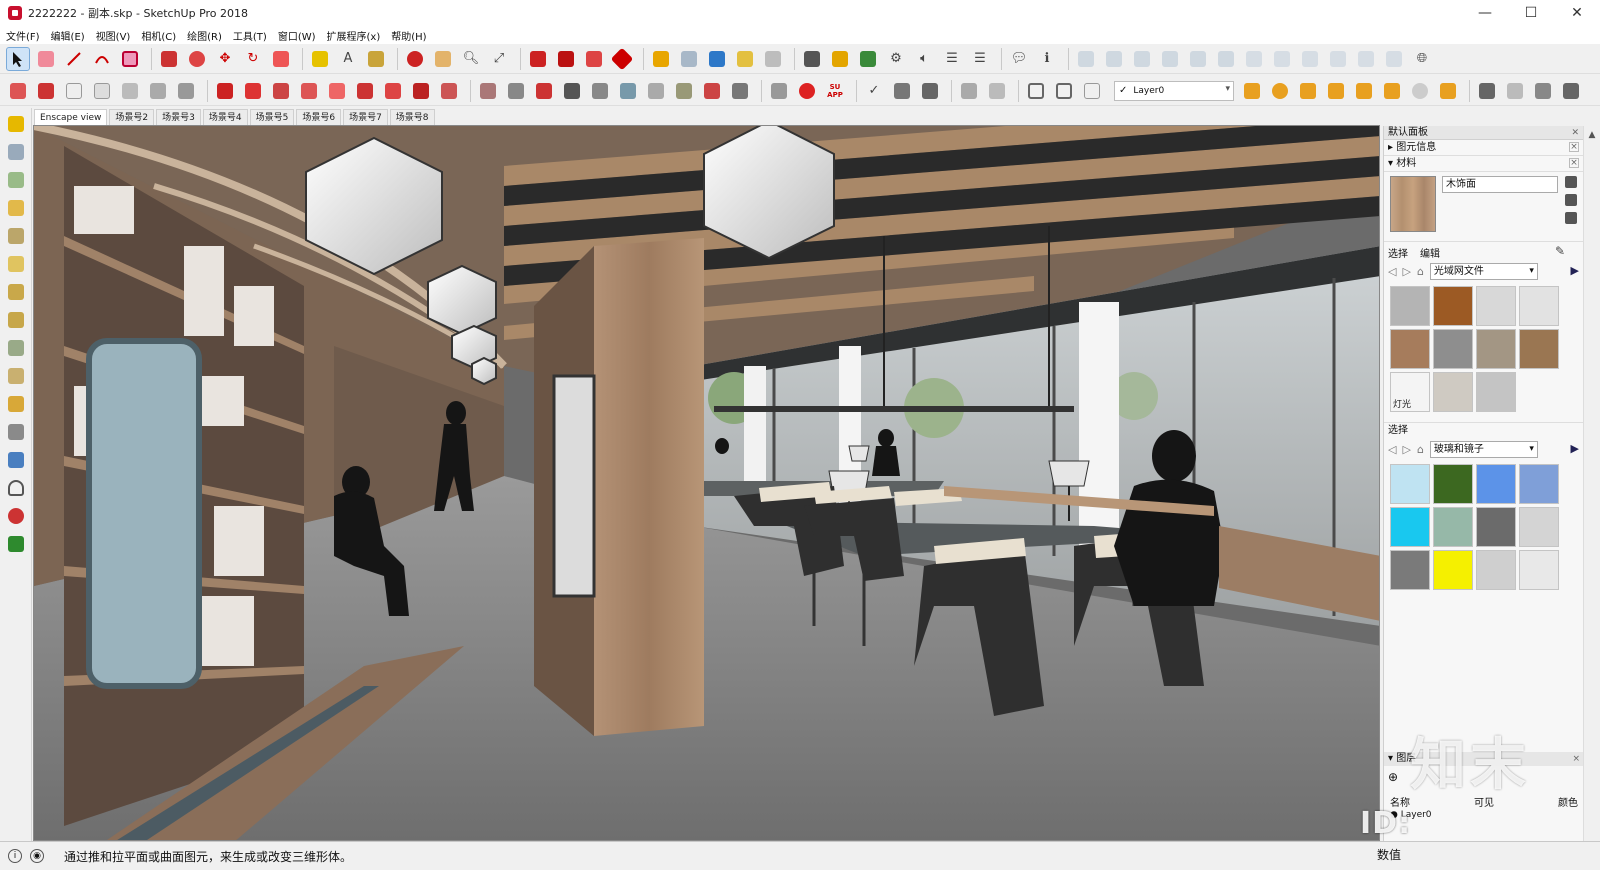 This screenshot has height=870, width=1600. Describe the element at coordinates (16, 208) in the screenshot. I see `sandbox-contour-icon` at that location.